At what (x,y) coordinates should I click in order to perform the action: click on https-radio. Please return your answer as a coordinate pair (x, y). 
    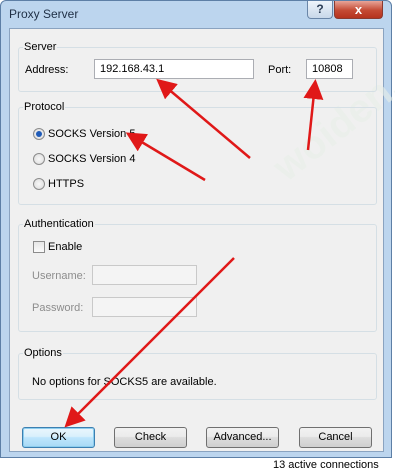
    Looking at the image, I should click on (39, 184).